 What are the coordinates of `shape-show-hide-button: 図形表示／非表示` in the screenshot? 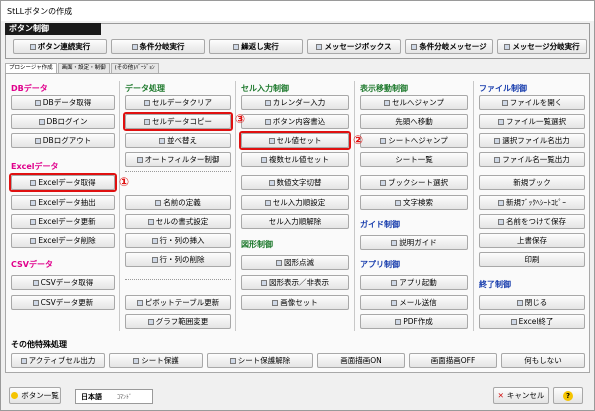 It's located at (295, 282).